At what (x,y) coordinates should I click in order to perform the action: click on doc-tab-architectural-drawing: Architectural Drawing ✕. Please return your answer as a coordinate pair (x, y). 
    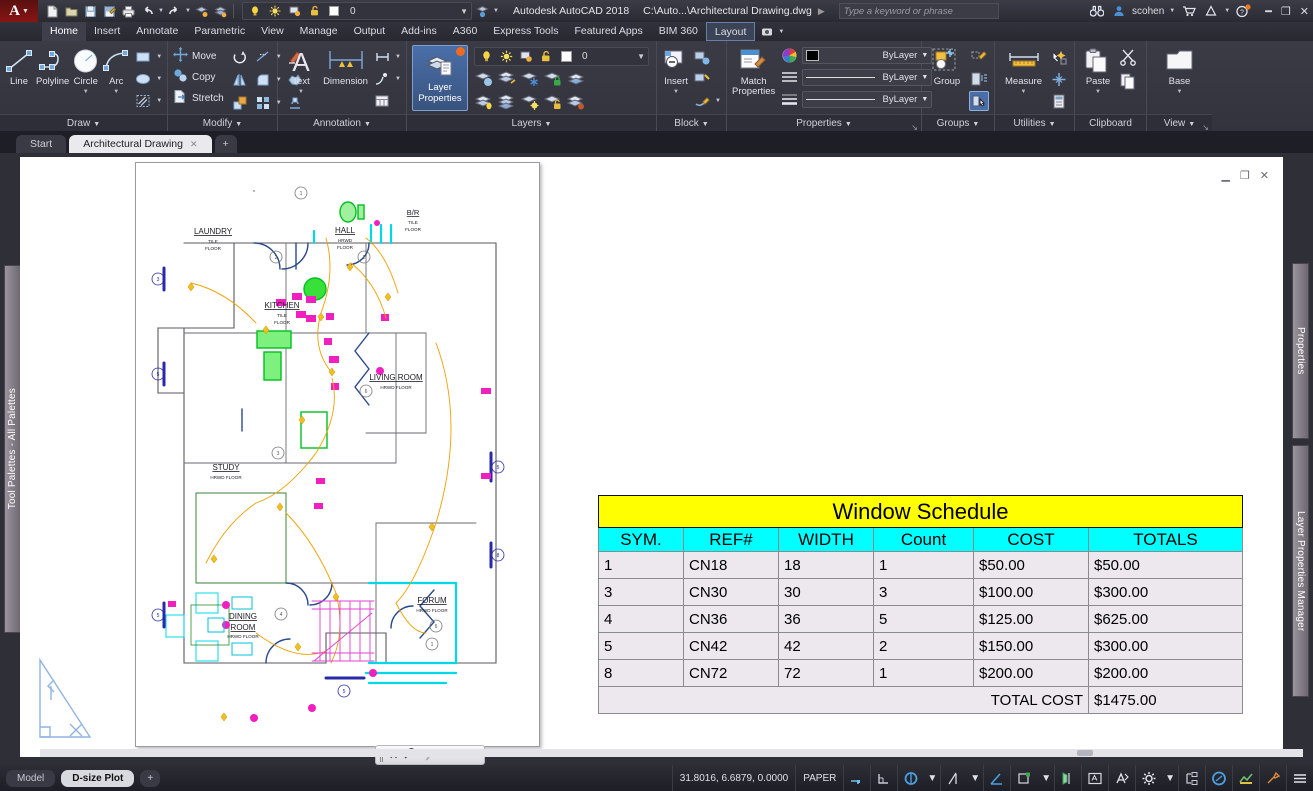
    Looking at the image, I should click on (140, 144).